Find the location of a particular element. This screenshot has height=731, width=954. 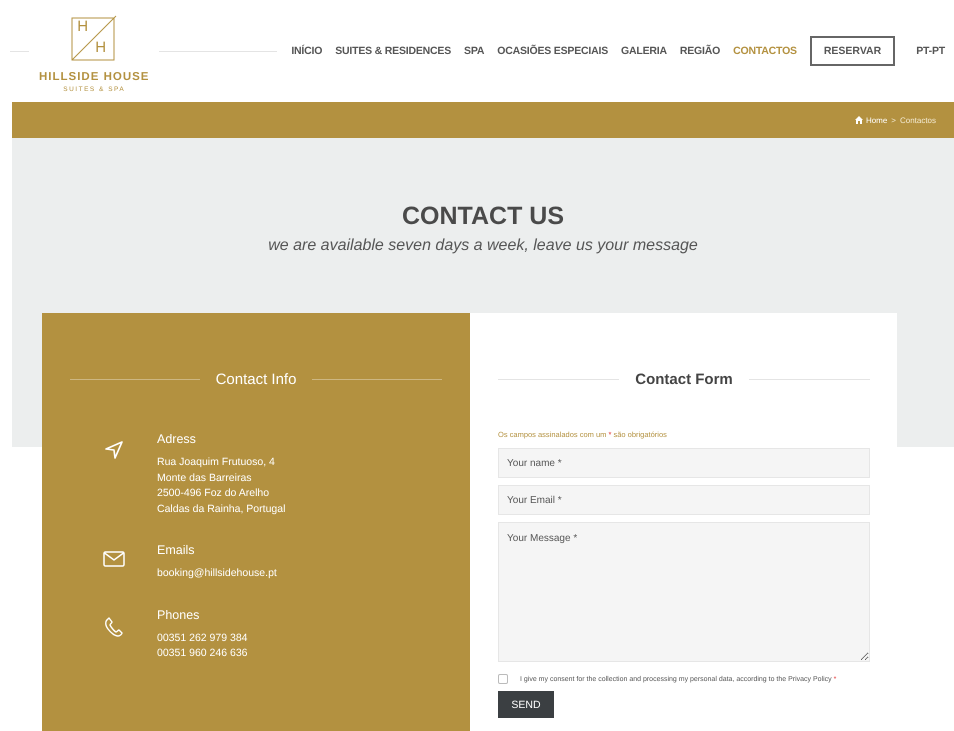

page-title: CONTACT US is located at coordinates (483, 216).